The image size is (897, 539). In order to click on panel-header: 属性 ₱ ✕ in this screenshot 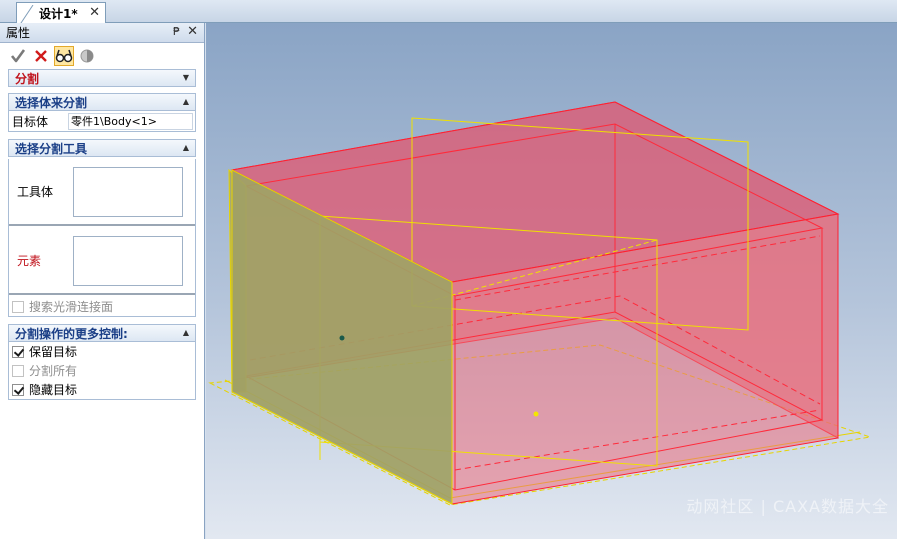, I will do `click(102, 33)`.